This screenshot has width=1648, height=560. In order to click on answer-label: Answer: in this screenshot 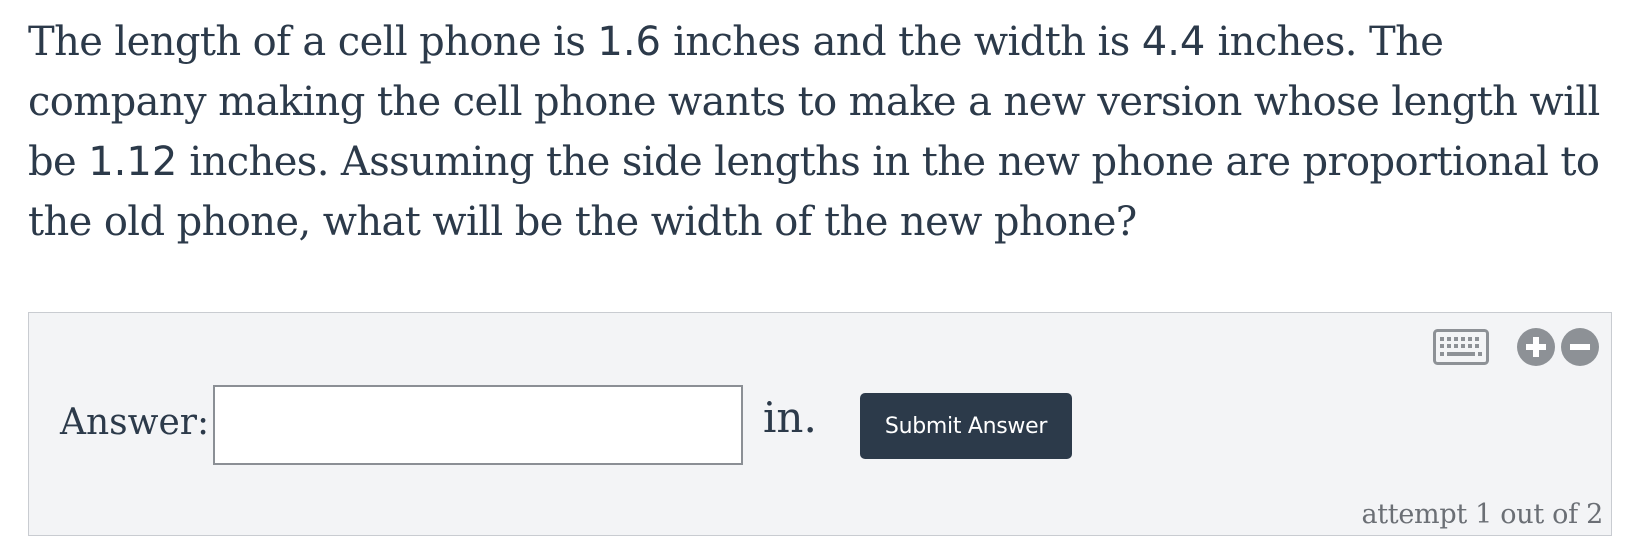, I will do `click(135, 422)`.